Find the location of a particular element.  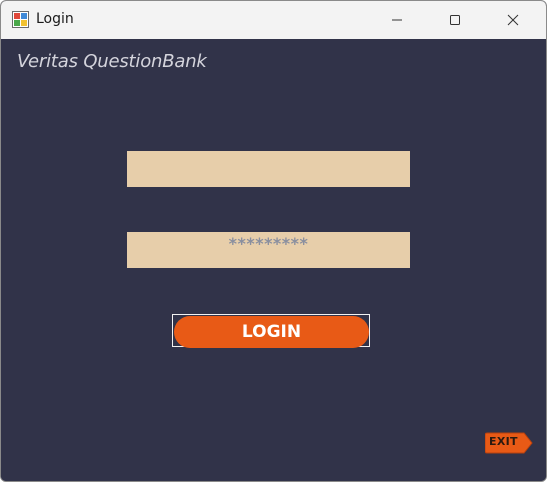

window-title: Login is located at coordinates (55, 19).